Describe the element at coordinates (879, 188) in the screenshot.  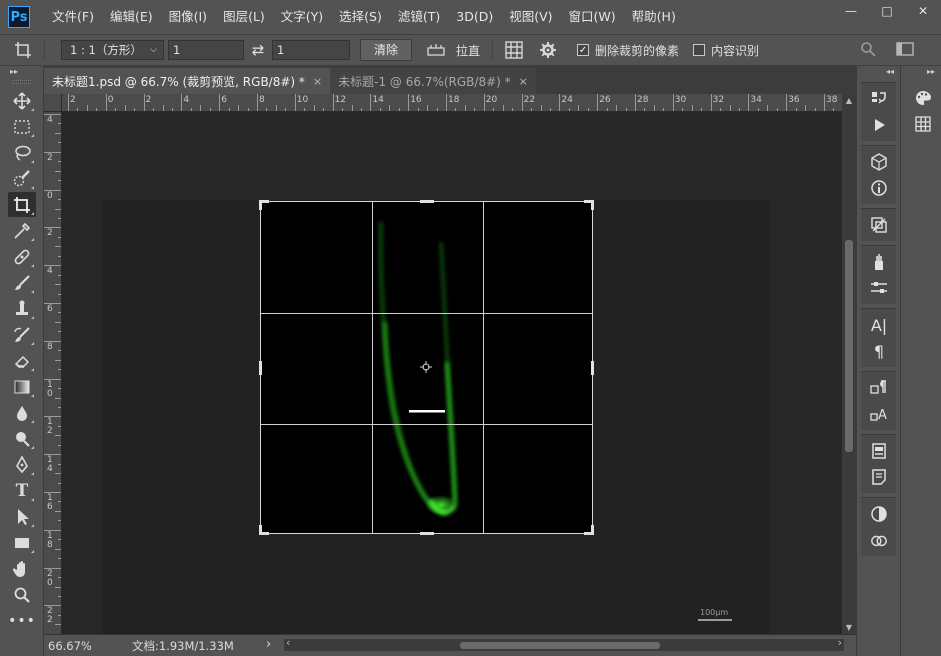
I see `info-panel-icon` at that location.